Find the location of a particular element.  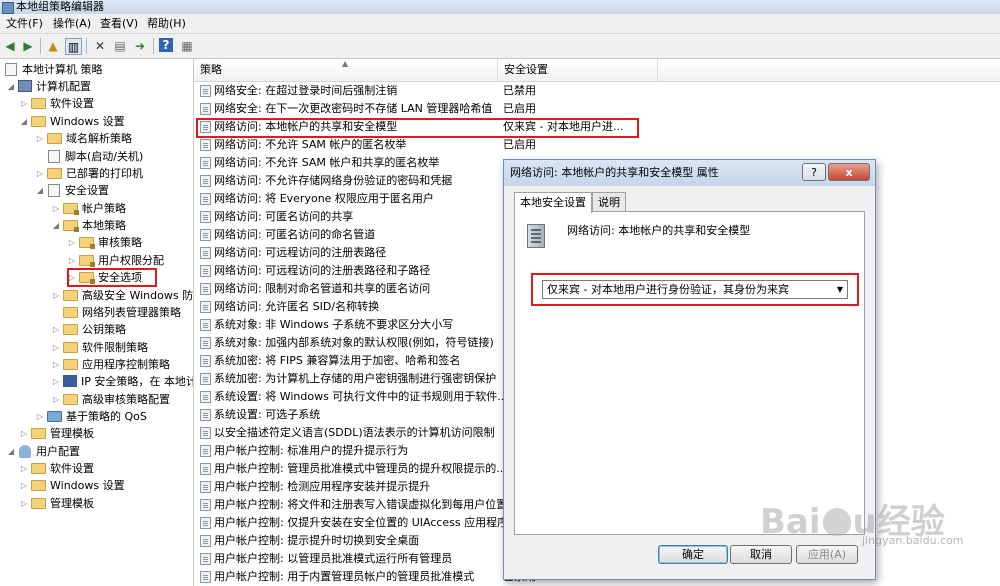

tree-item-windows-settings: ◢ Windows 设置 is located at coordinates (72, 121).